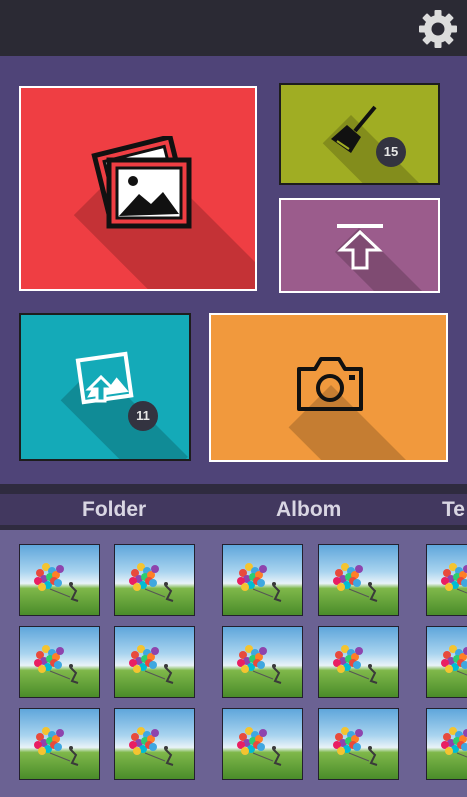  Describe the element at coordinates (141, 182) in the screenshot. I see `pictures-icon` at that location.